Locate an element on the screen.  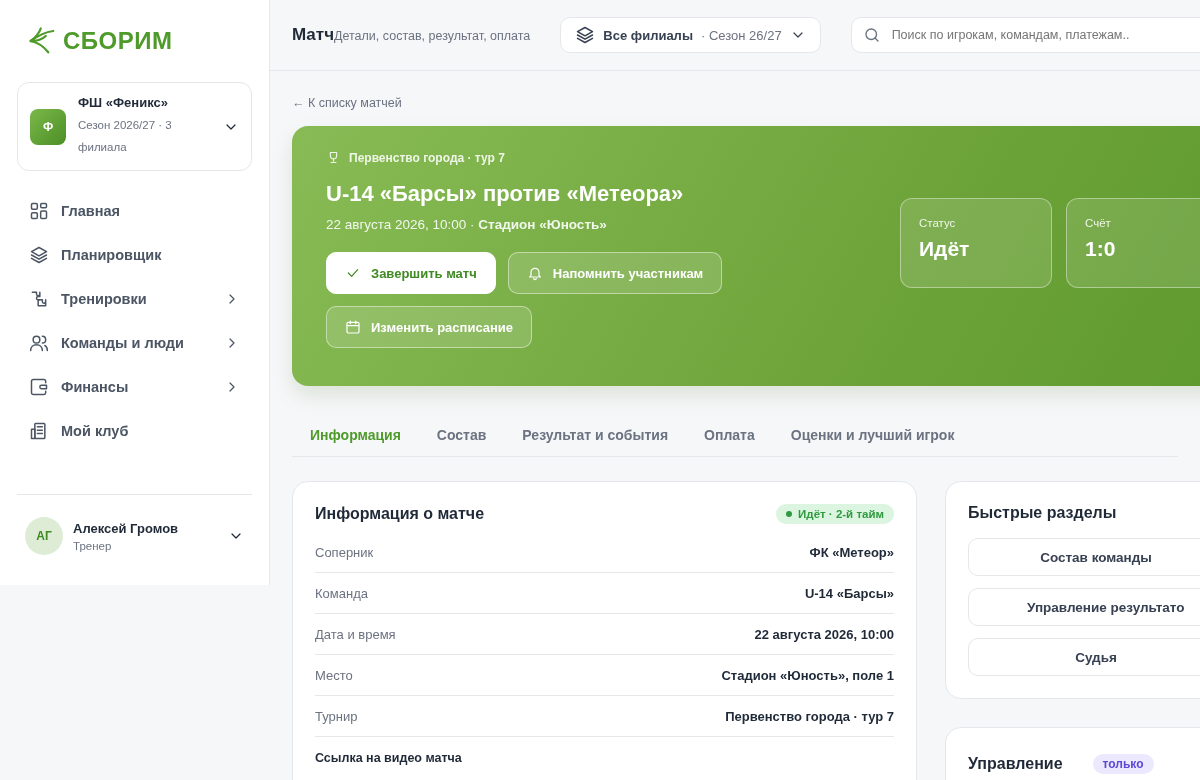
action-button: Завершить матч is located at coordinates (411, 273).